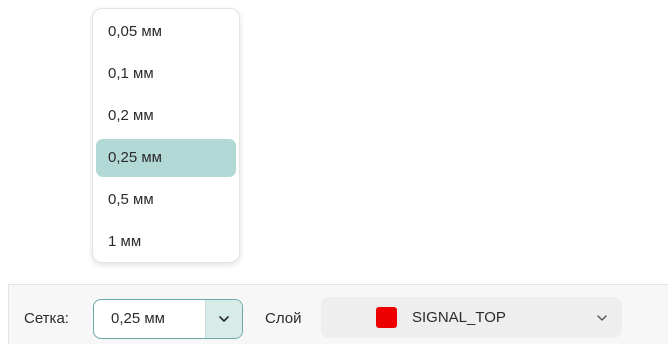 Image resolution: width=668 pixels, height=344 pixels. Describe the element at coordinates (166, 158) in the screenshot. I see `grid-option-0-25: 0,25 мм` at that location.